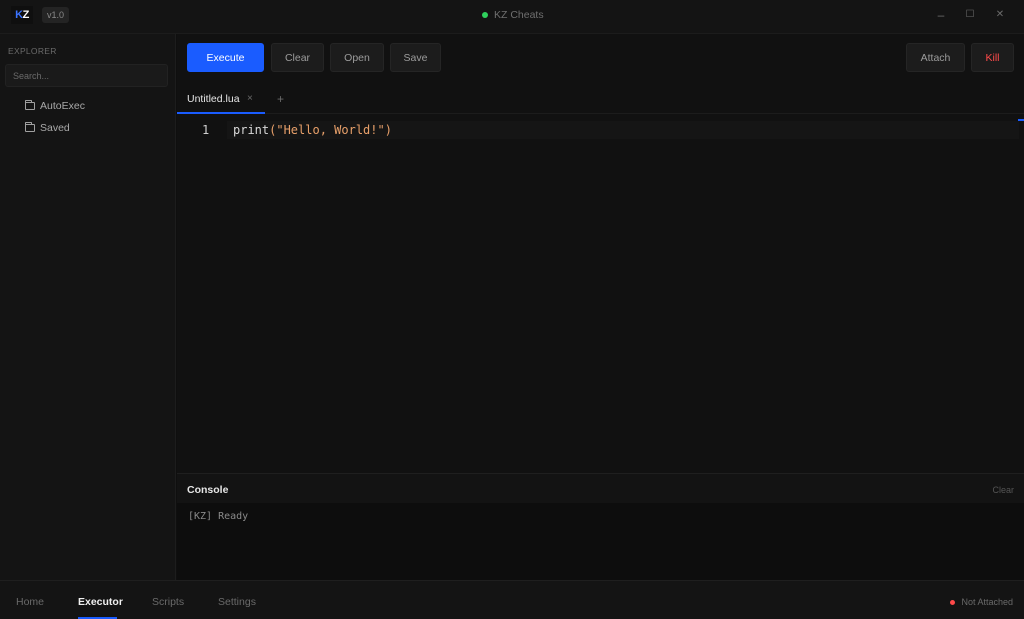  I want to click on folder-item-autoexec: AutoExec, so click(55, 106).